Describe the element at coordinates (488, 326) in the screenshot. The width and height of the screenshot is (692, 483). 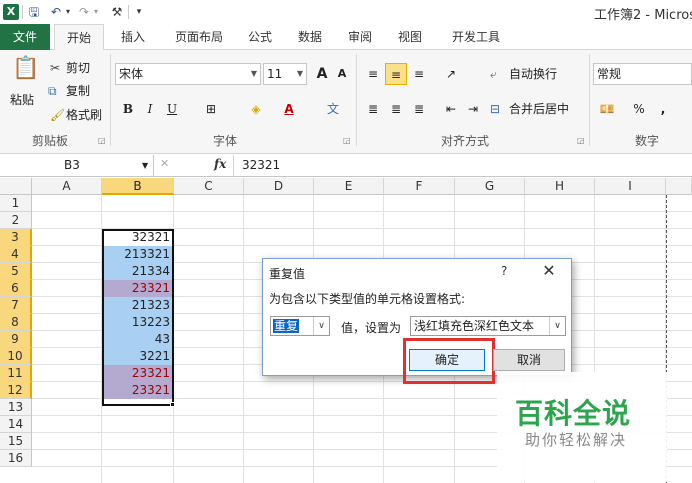
I see `format-style-select: 浅红填充色深红色文本 ∨` at that location.